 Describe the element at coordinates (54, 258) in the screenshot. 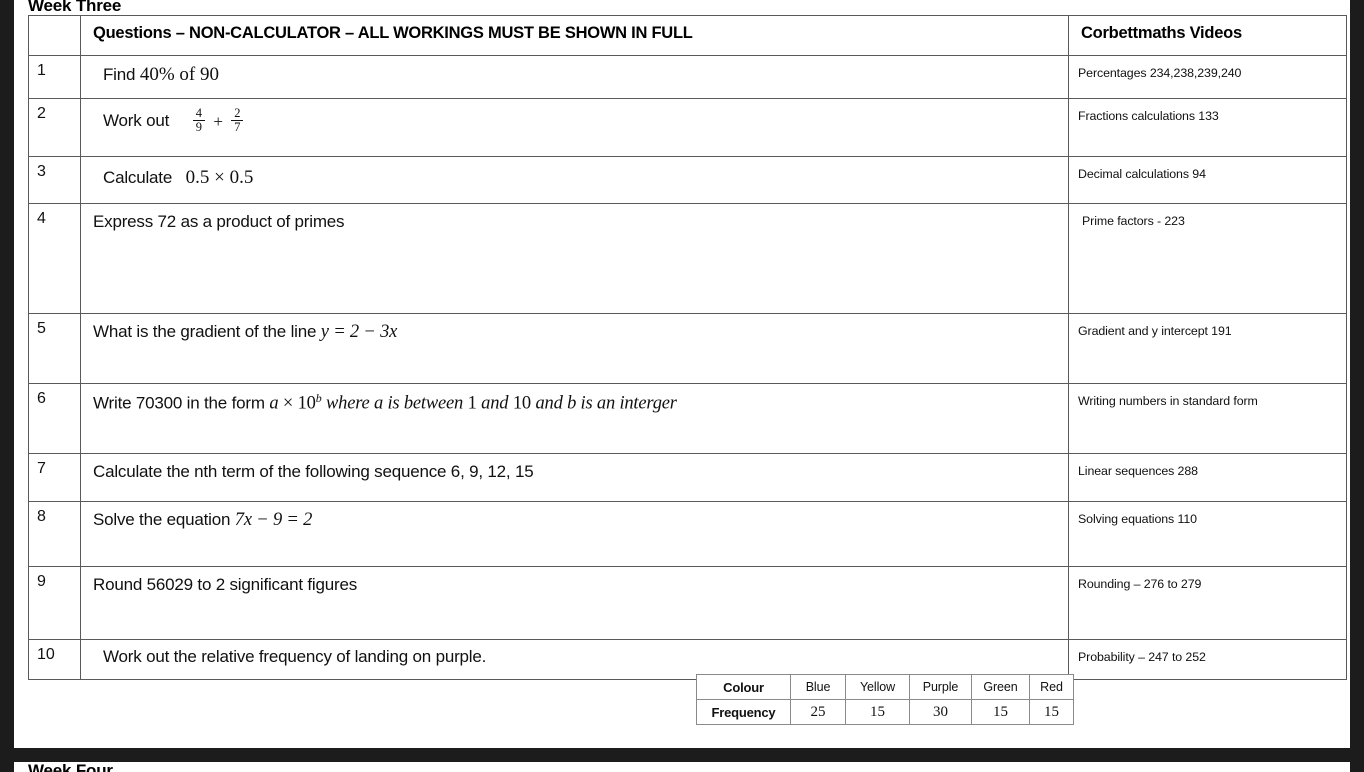

I see `question-number: 4` at that location.